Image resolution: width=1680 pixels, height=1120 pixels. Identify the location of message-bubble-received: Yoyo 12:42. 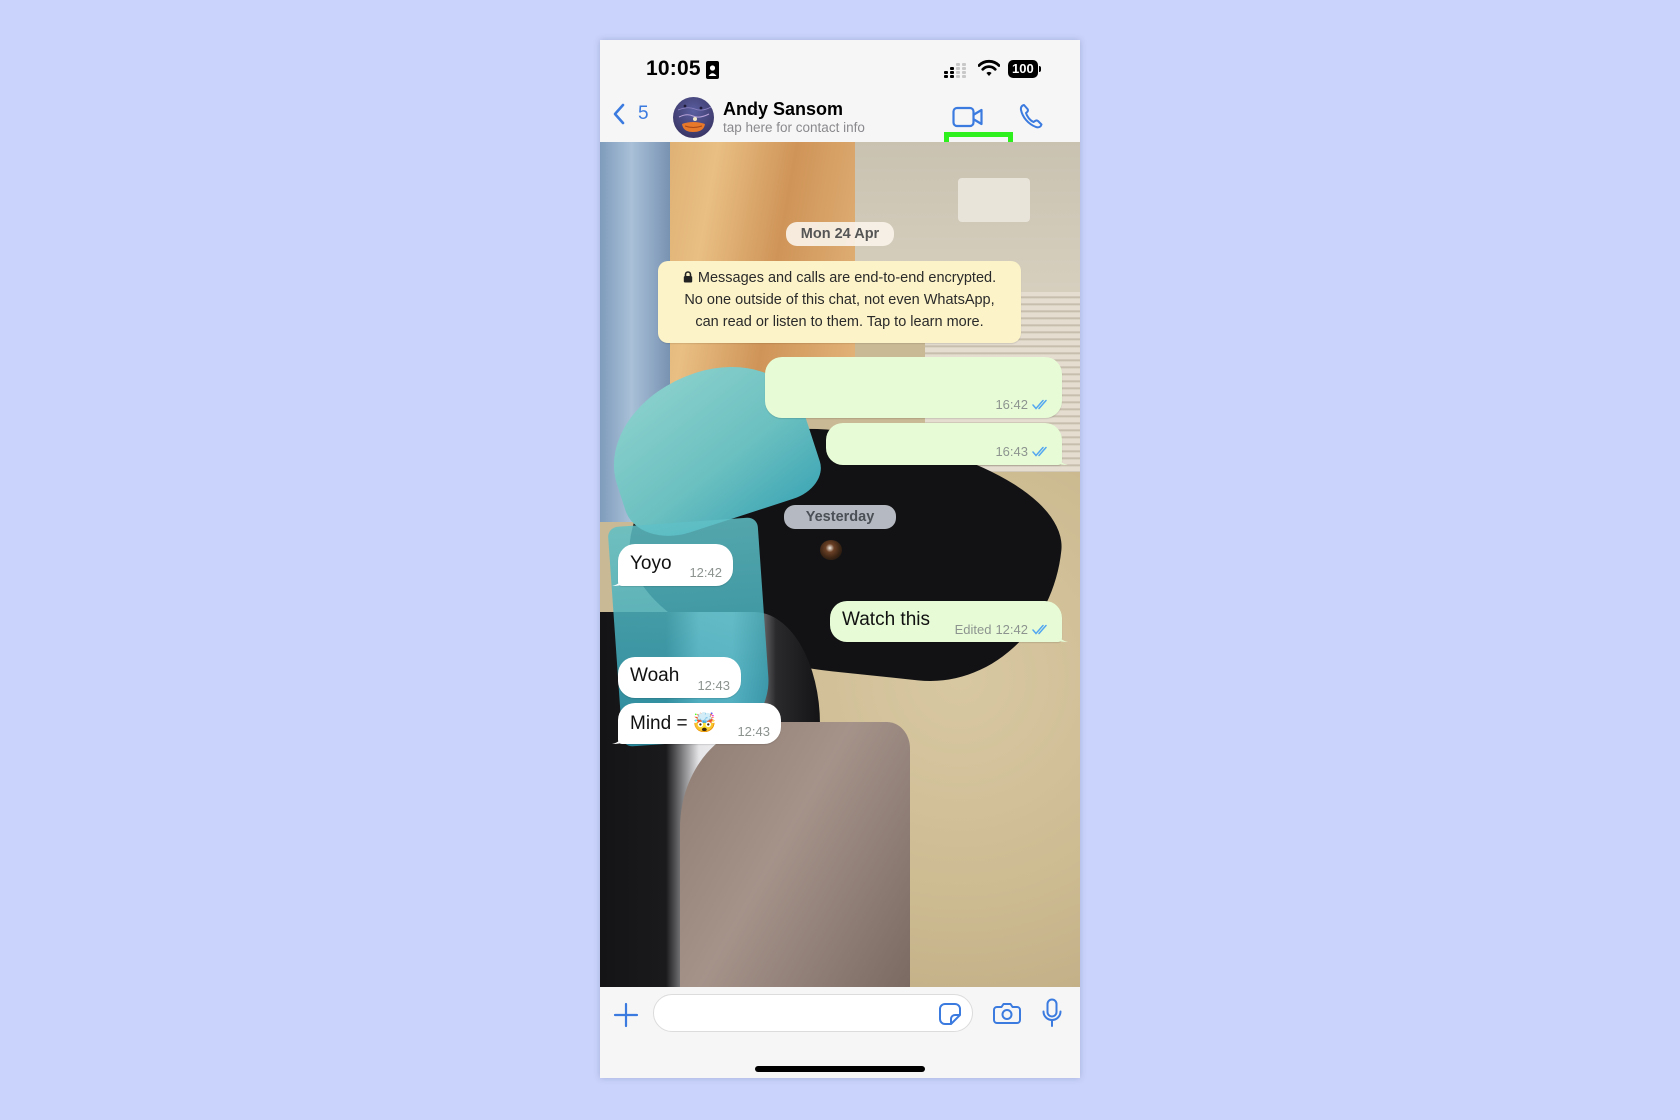
(675, 565).